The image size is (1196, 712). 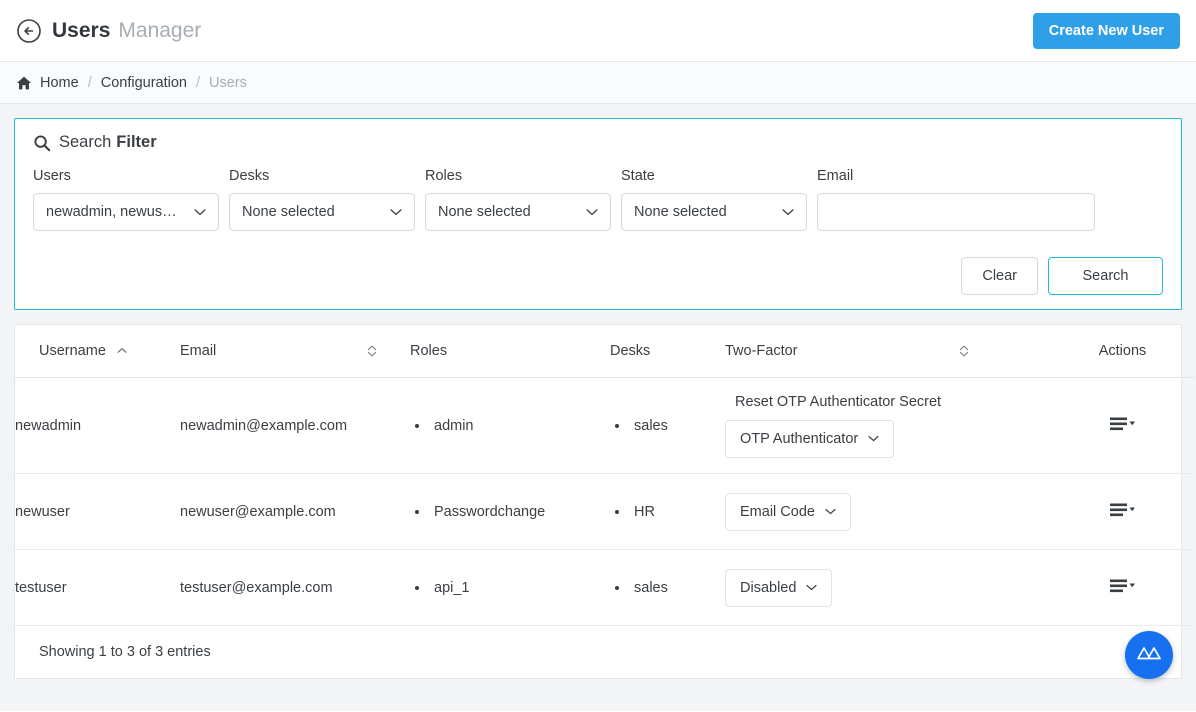 What do you see at coordinates (897, 351) in the screenshot?
I see `column-header-twofactor: Two-Factor` at bounding box center [897, 351].